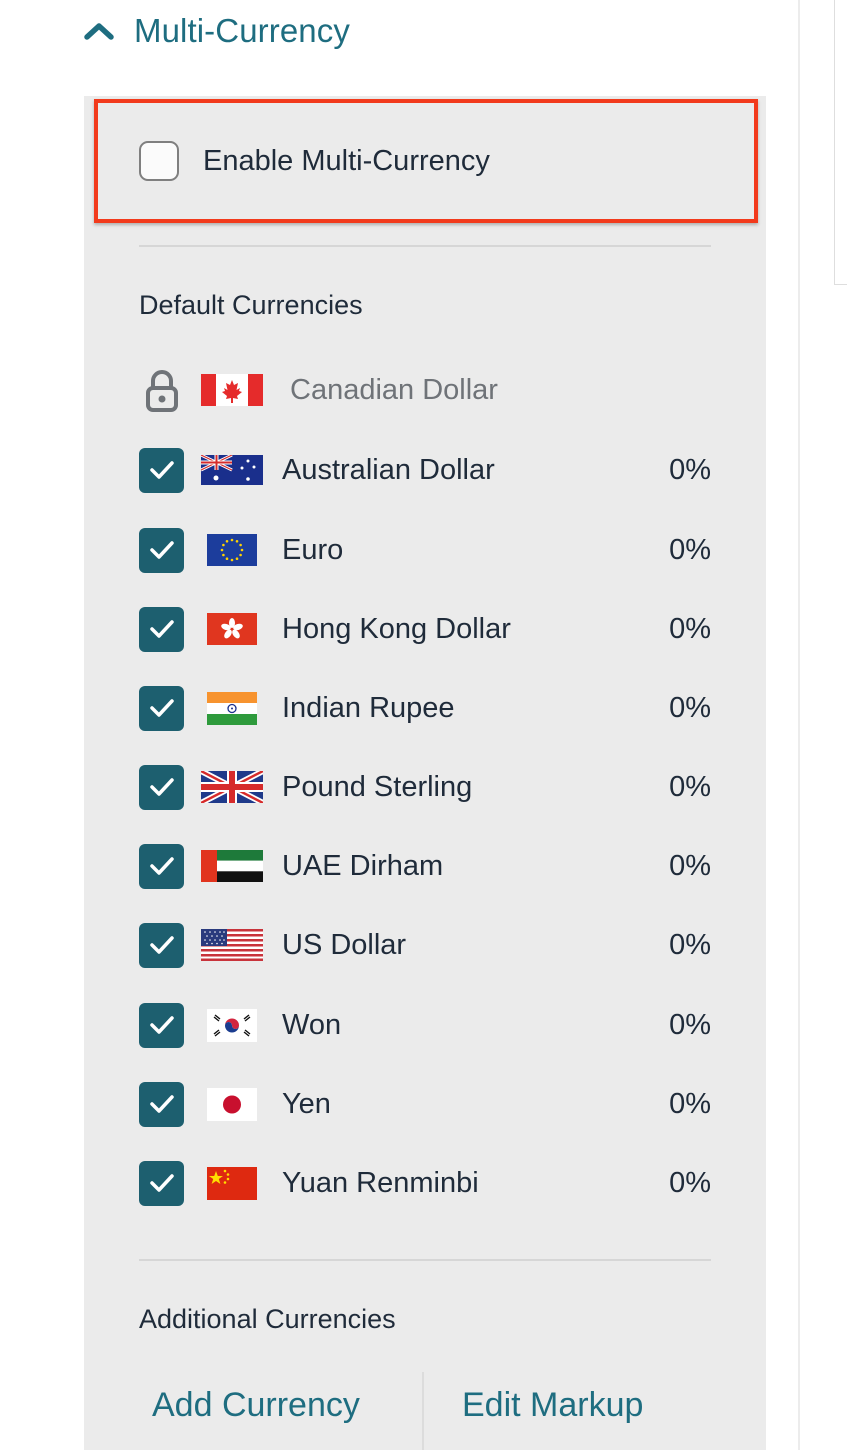  Describe the element at coordinates (232, 1025) in the screenshot. I see `flag-south-korea-icon` at that location.